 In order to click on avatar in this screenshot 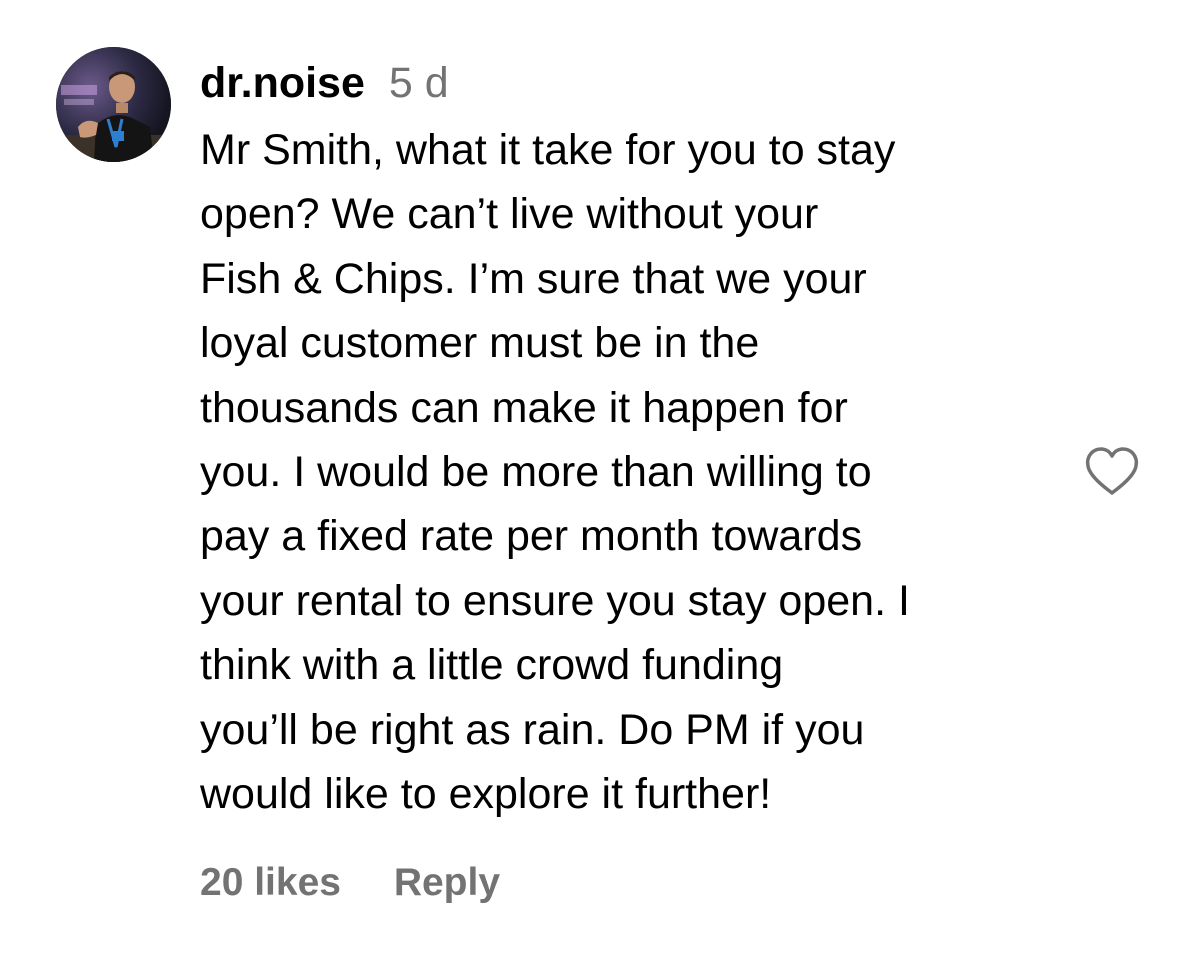, I will do `click(113, 104)`.